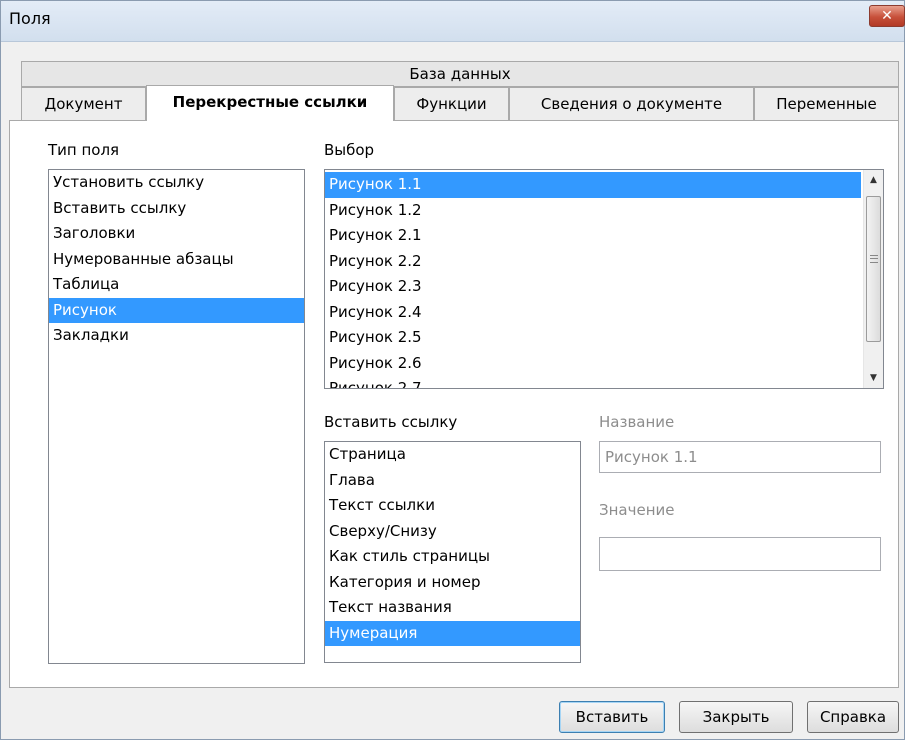 This screenshot has width=905, height=740. I want to click on list-item: Категория и номер, so click(452, 583).